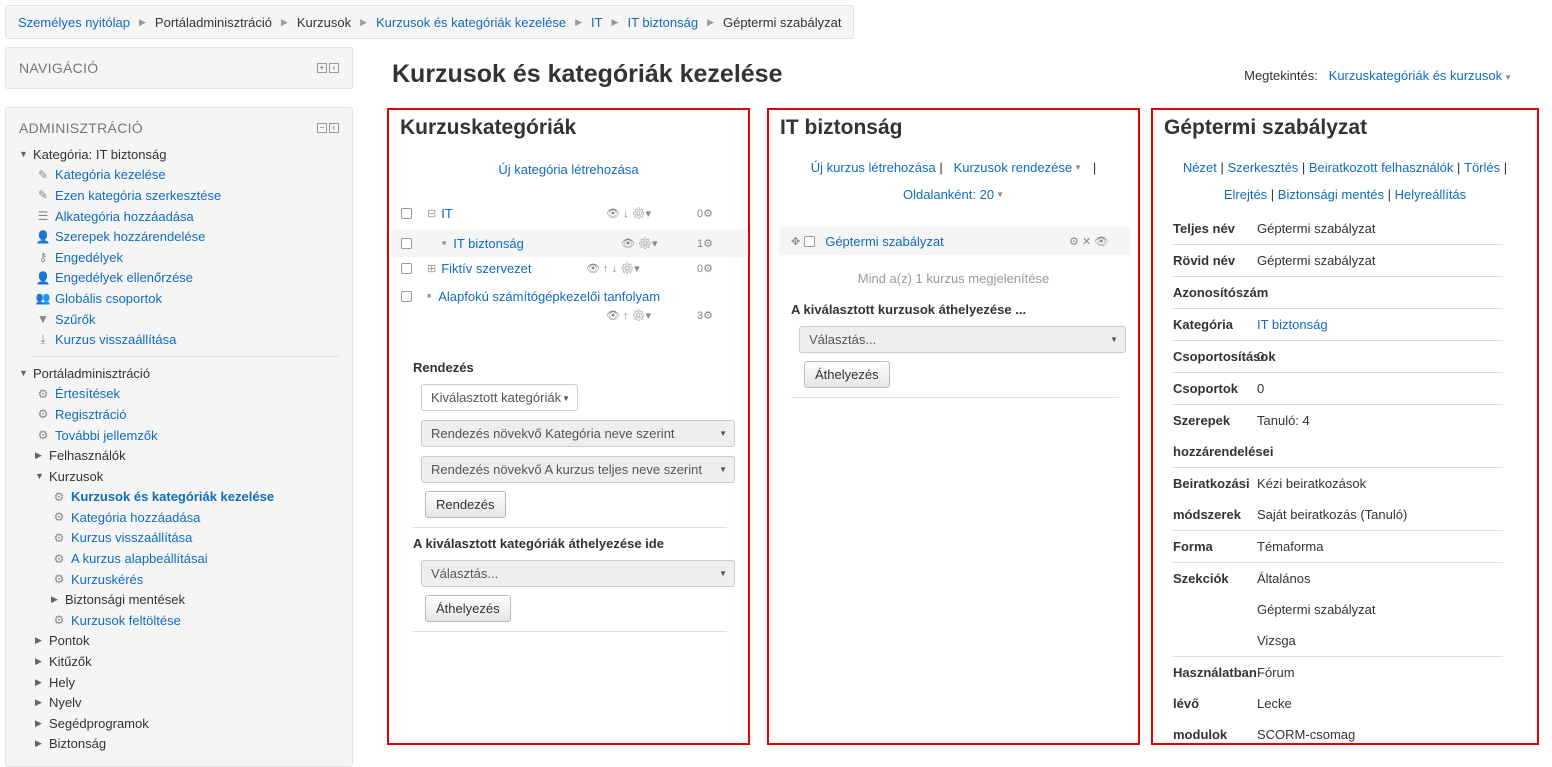  Describe the element at coordinates (179, 661) in the screenshot. I see `sidebar-item-more-1: ▶ Kitűzők` at that location.